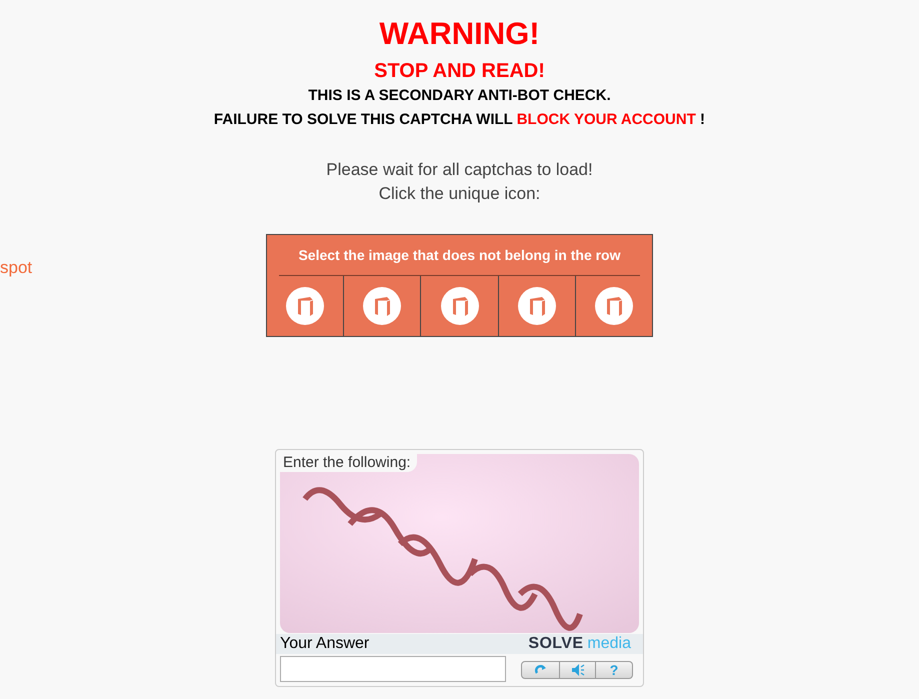 This screenshot has width=919, height=699. Describe the element at coordinates (348, 463) in the screenshot. I see `captcha-label: Enter the following:` at that location.